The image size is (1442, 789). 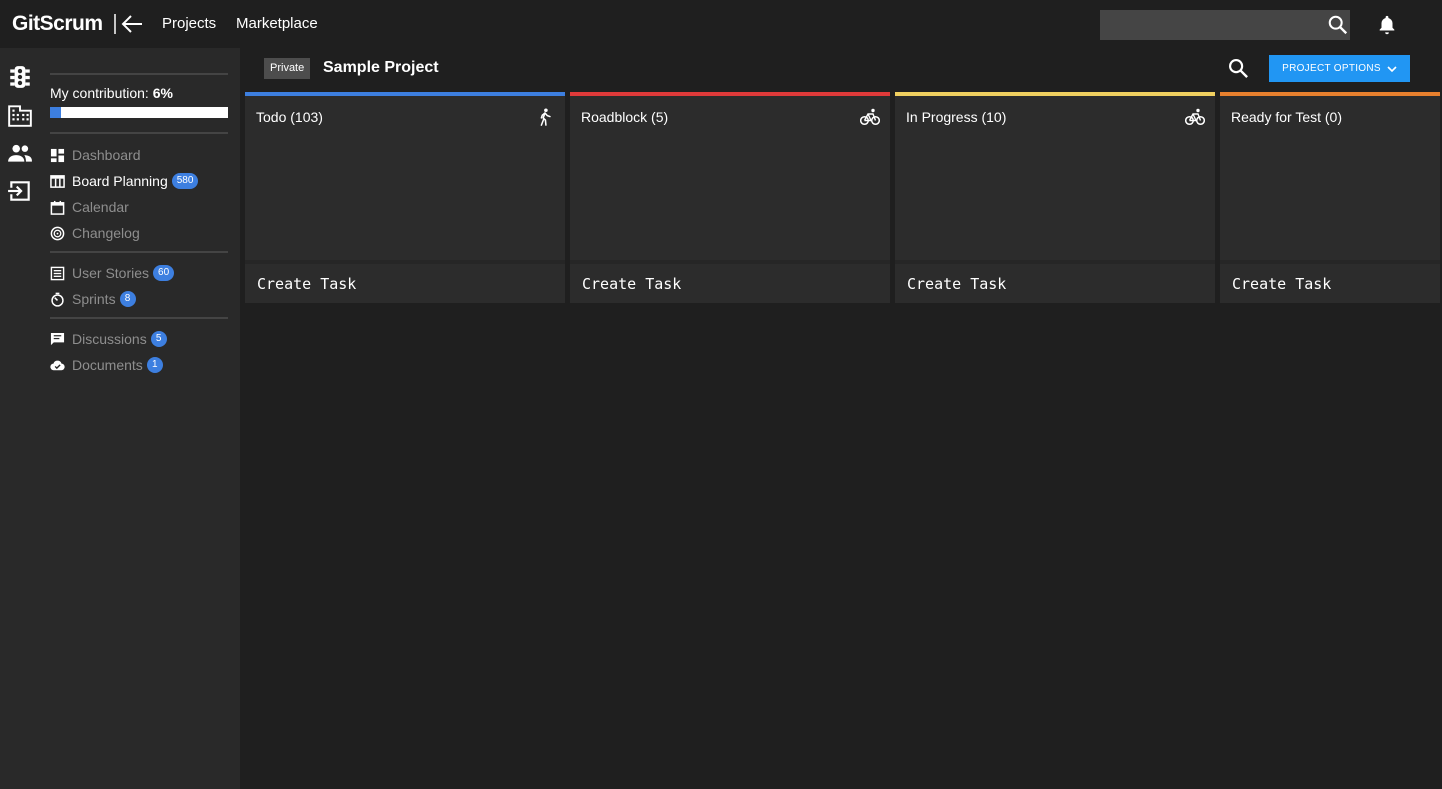 What do you see at coordinates (287, 68) in the screenshot?
I see `visibility-tag: Private` at bounding box center [287, 68].